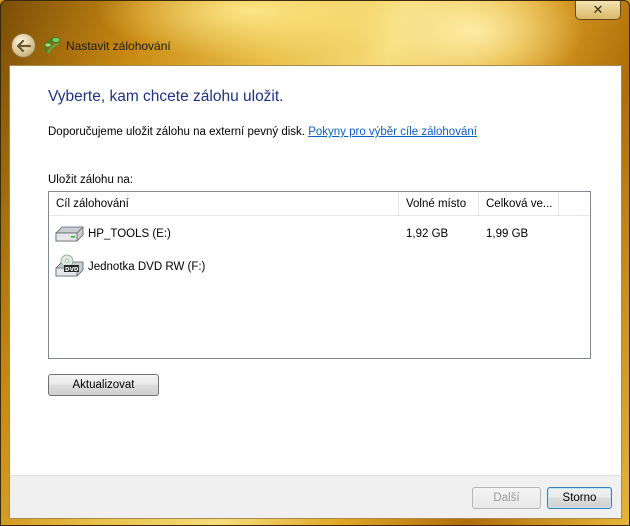 The height and width of the screenshot is (526, 630). I want to click on column-header-free-space: Volné místo, so click(439, 204).